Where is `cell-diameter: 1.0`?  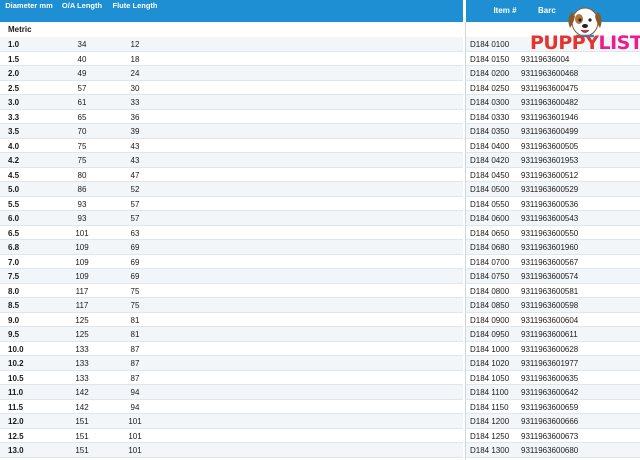
cell-diameter: 1.0 is located at coordinates (14, 44).